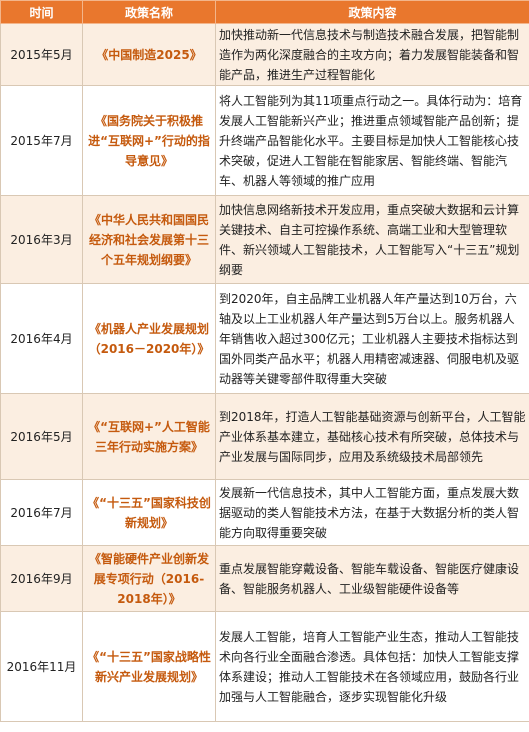 This screenshot has width=529, height=732. Describe the element at coordinates (149, 338) in the screenshot. I see `row-policy-name: 《机器人产业发展规划（2016－2020年）》` at that location.